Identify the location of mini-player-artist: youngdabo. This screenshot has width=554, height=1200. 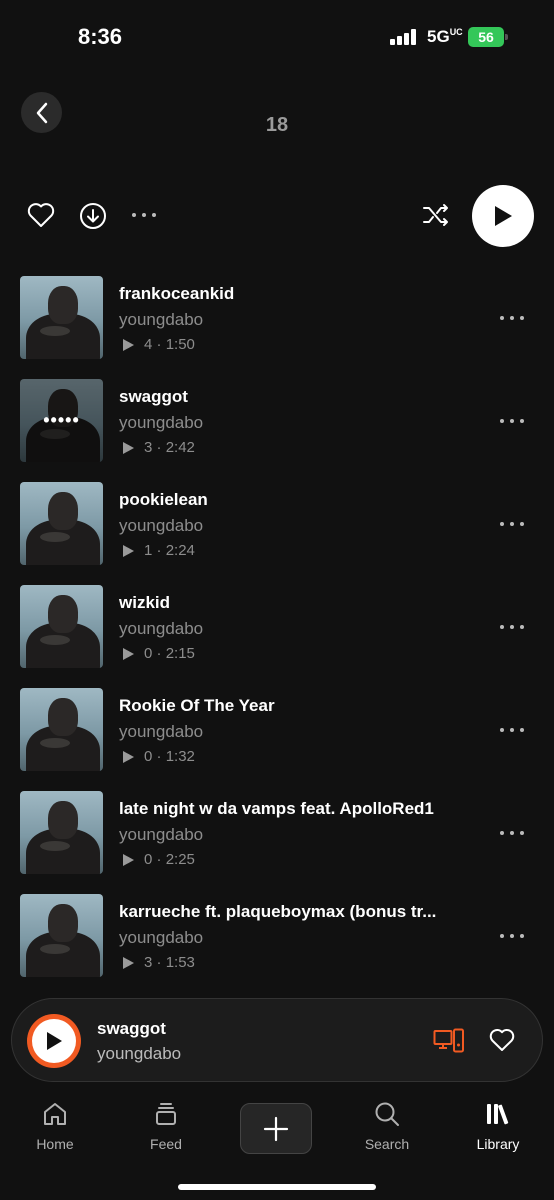
(139, 1053).